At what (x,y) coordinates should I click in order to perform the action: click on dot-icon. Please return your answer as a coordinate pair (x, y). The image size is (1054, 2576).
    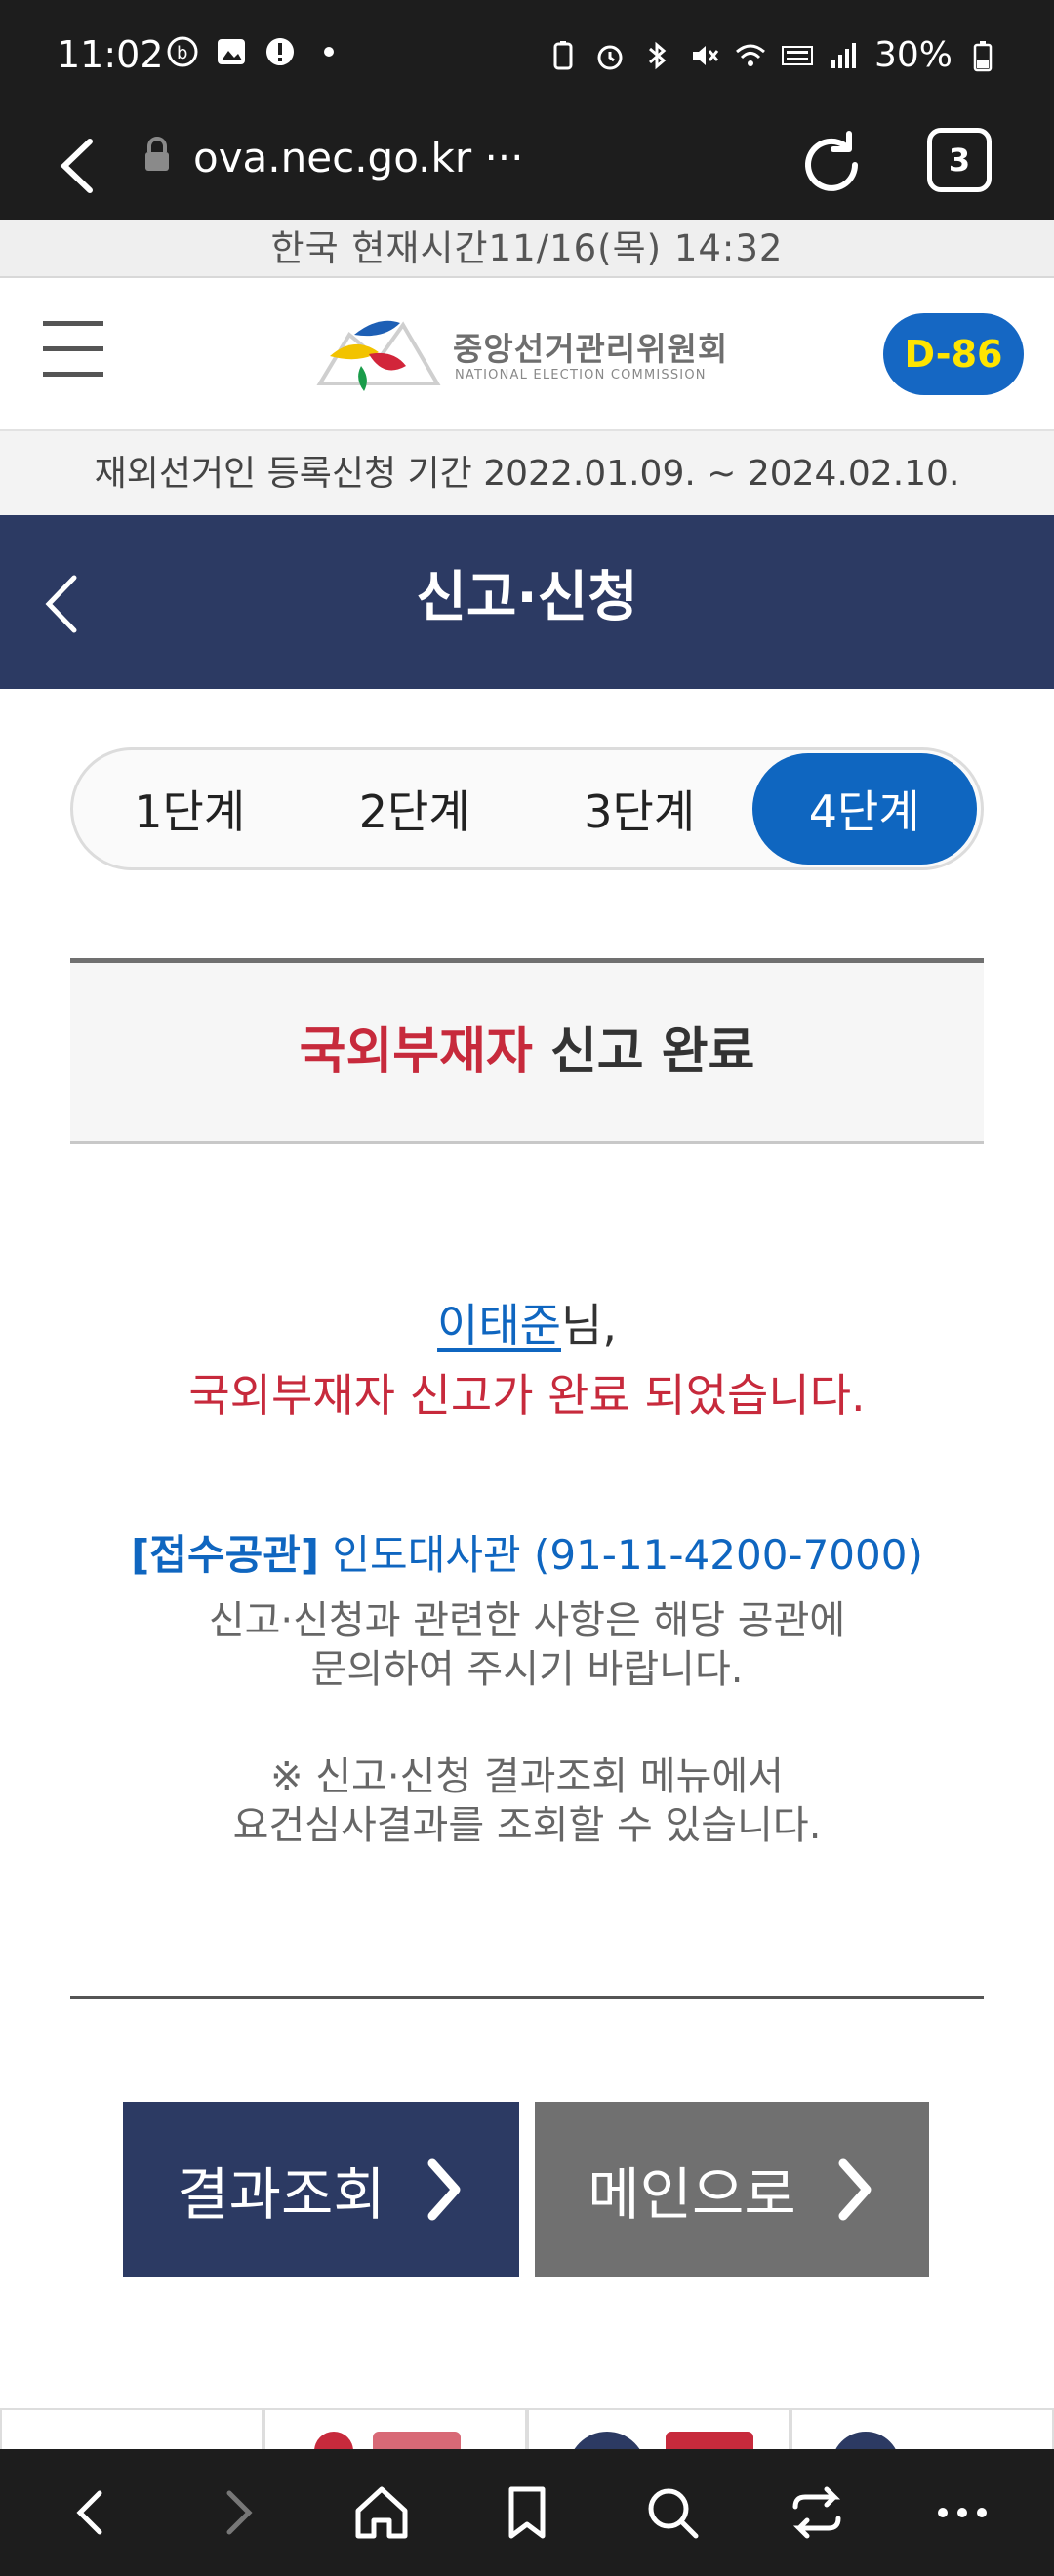
    Looking at the image, I should click on (329, 52).